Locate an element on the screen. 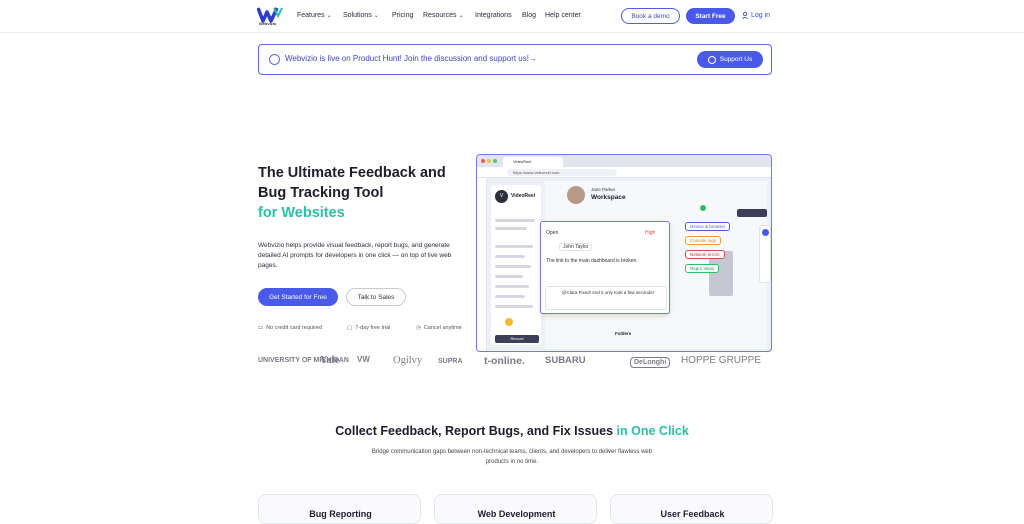 The image size is (1024, 524). book-demo-button: Book a demo is located at coordinates (650, 16).